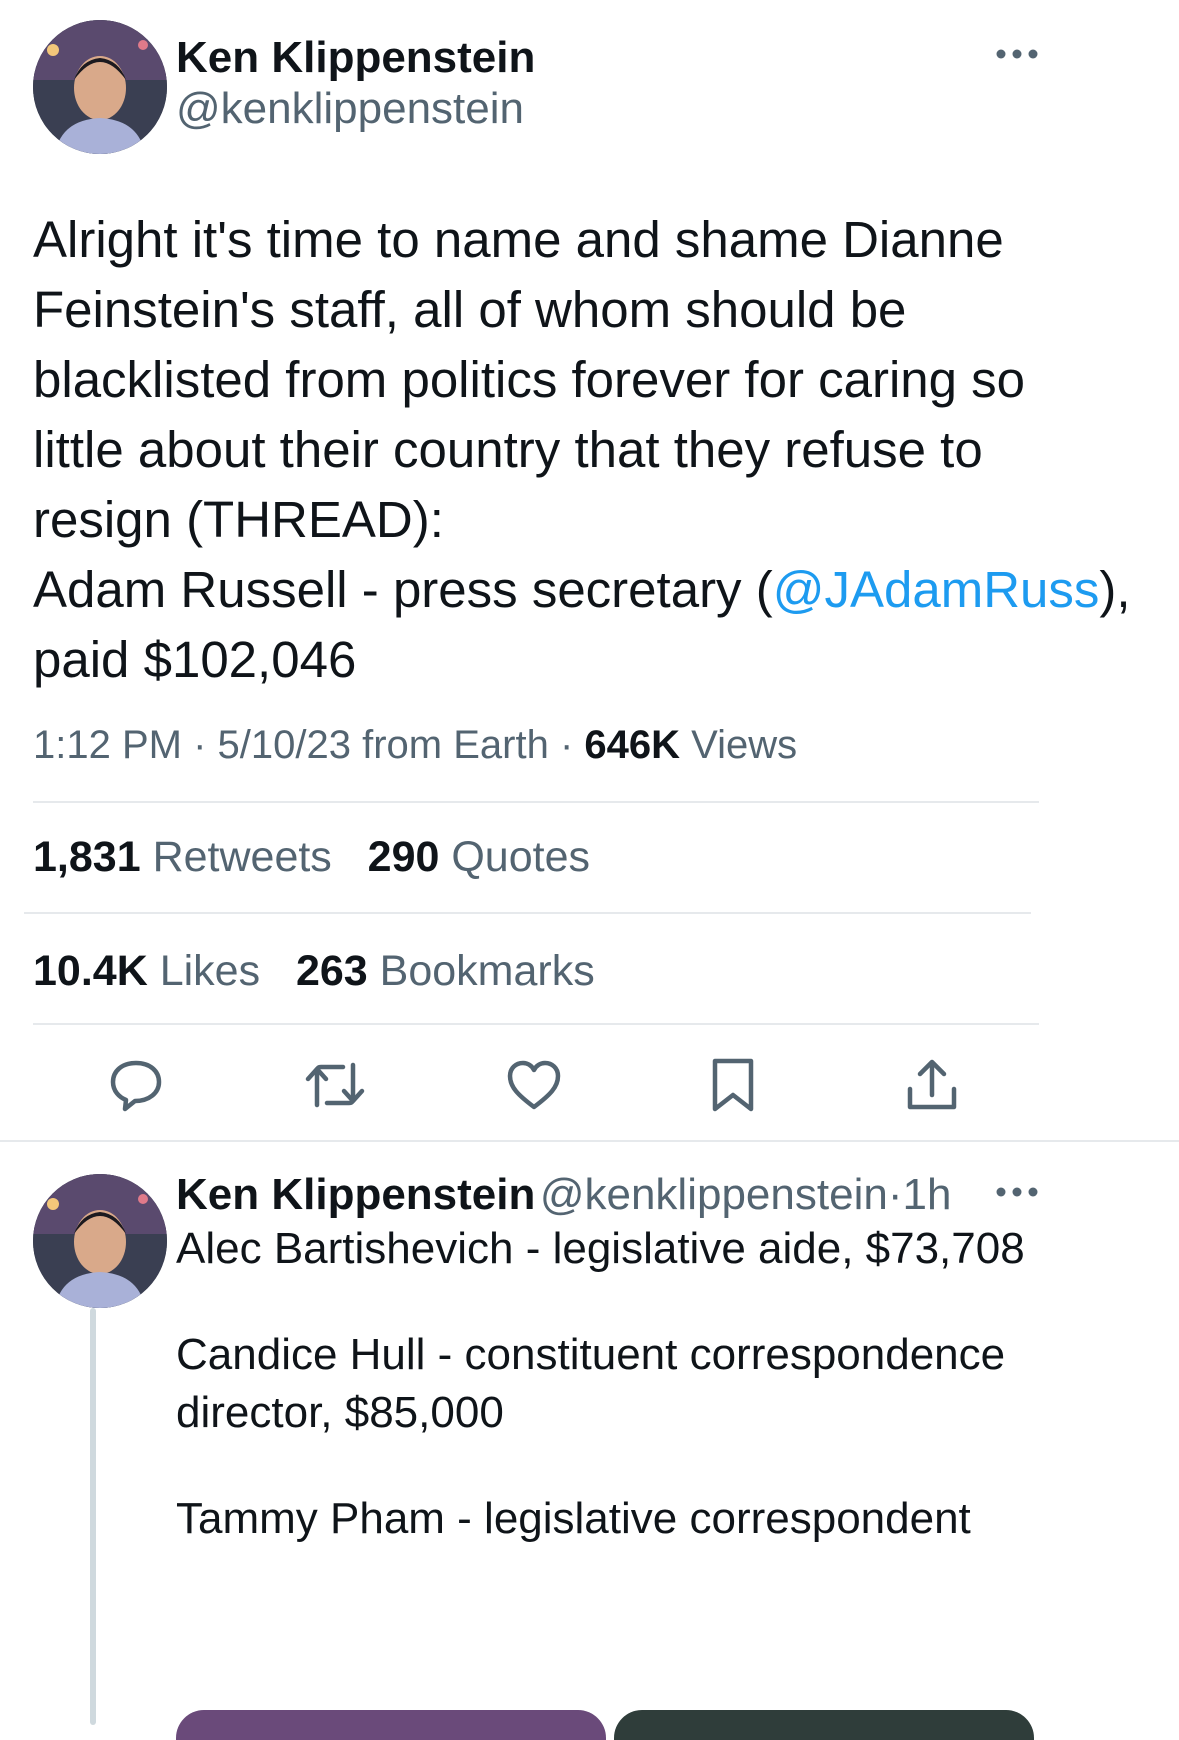  Describe the element at coordinates (936, 589) in the screenshot. I see `mention-link: @JAdamRuss` at that location.